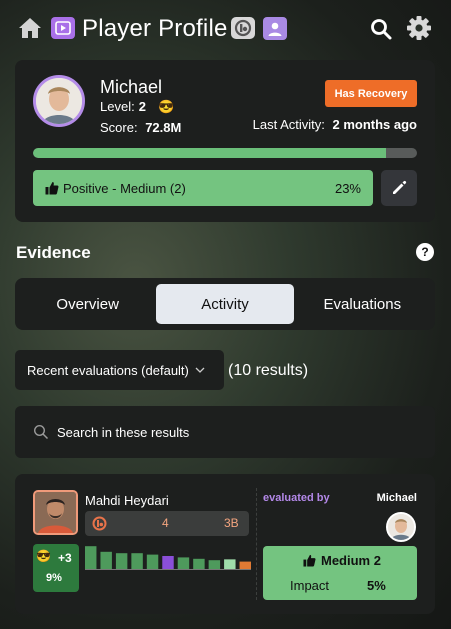 This screenshot has width=451, height=629. What do you see at coordinates (374, 124) in the screenshot?
I see `last-activity-value: 2 months ago` at bounding box center [374, 124].